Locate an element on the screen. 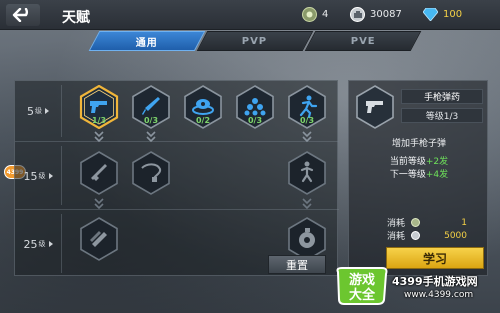  knife-icon is located at coordinates (151, 106).